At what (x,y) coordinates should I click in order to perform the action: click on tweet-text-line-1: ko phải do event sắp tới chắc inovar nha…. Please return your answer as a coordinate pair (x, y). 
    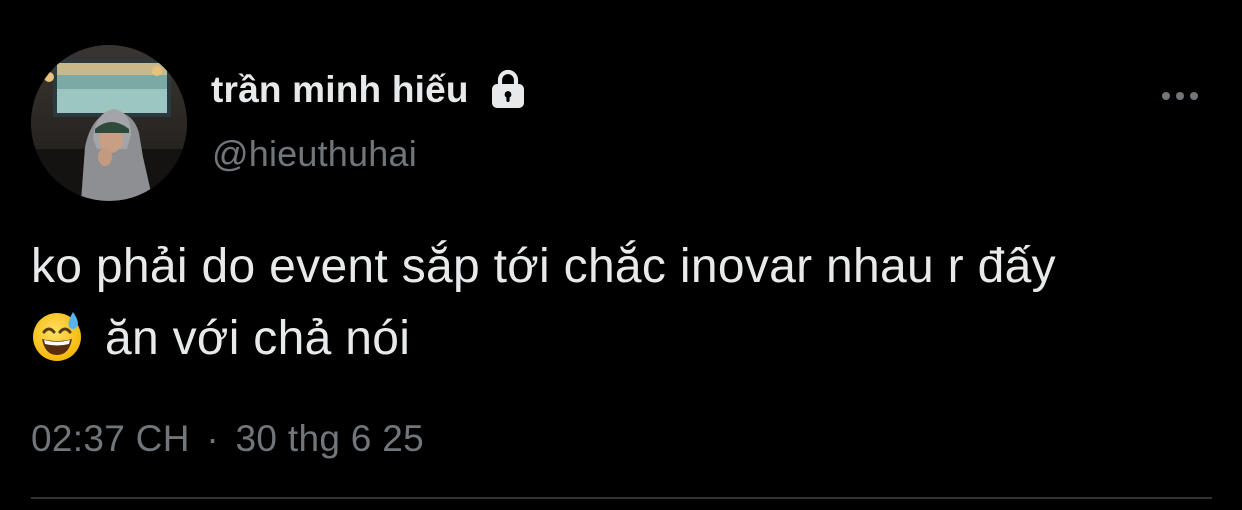
    Looking at the image, I should click on (543, 266).